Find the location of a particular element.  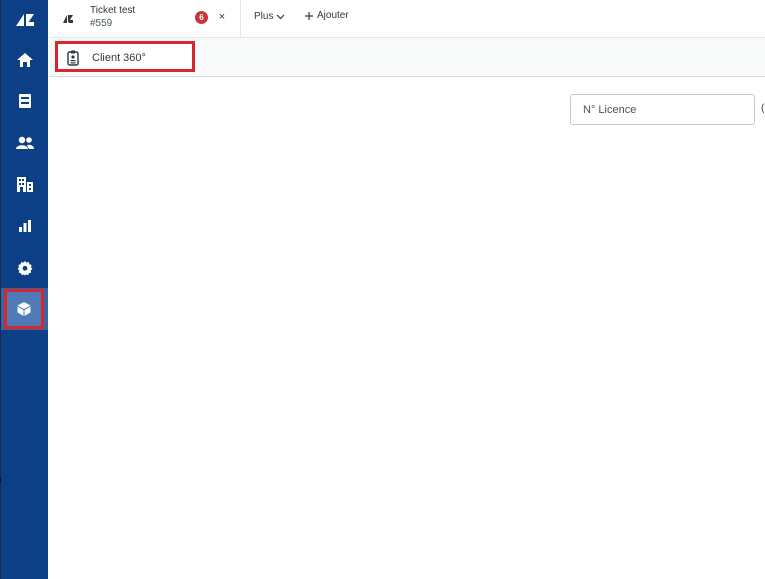

views-icon is located at coordinates (24, 101).